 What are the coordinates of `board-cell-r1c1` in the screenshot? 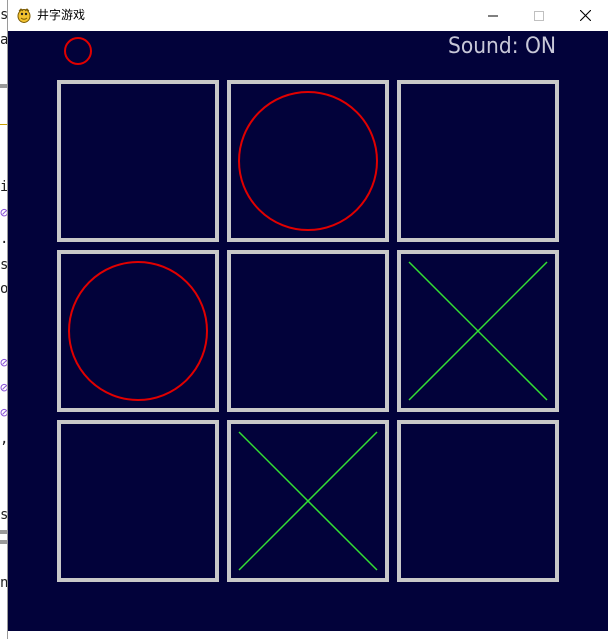 It's located at (308, 331).